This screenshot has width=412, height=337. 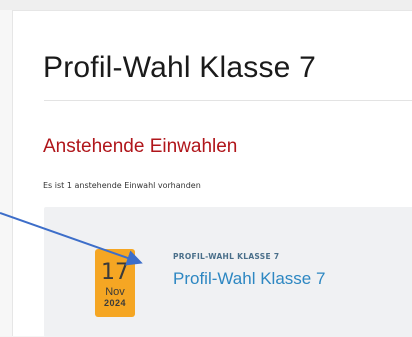 I want to click on title-divider, so click(x=228, y=100).